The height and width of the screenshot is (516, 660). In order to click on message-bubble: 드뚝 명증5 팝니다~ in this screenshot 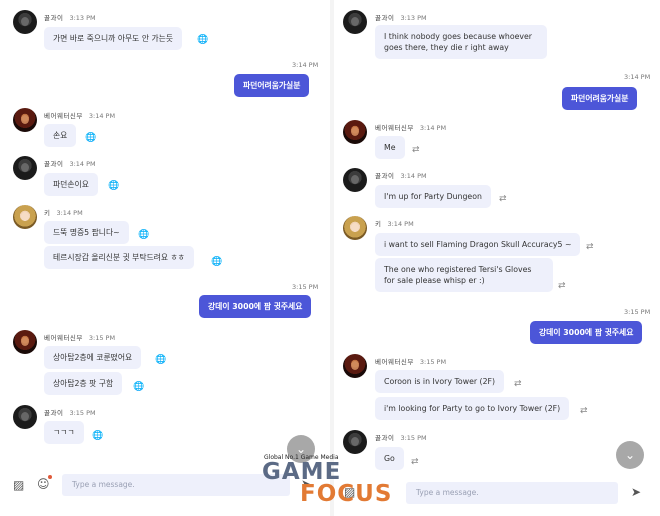, I will do `click(86, 232)`.